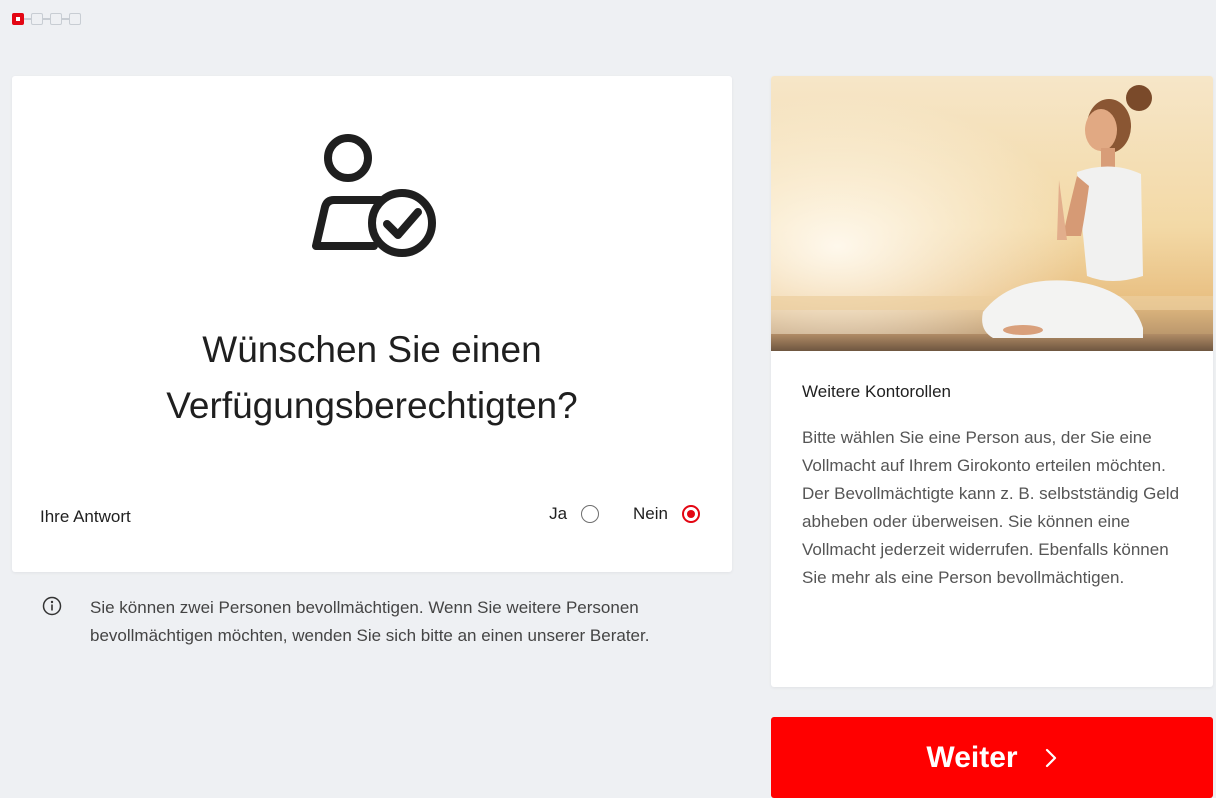 The height and width of the screenshot is (798, 1216). I want to click on info-icon, so click(52, 606).